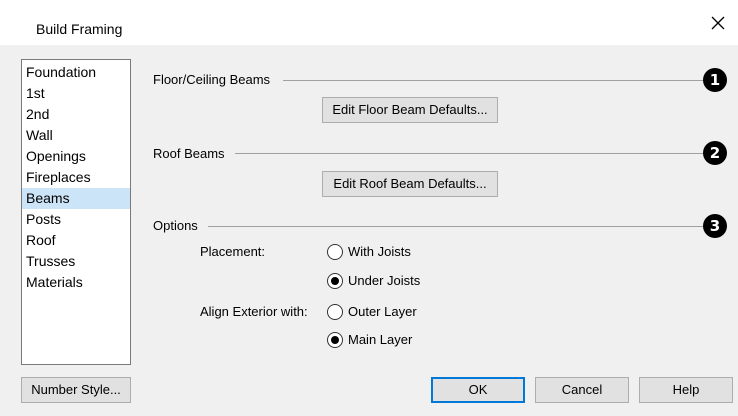 The height and width of the screenshot is (416, 738). Describe the element at coordinates (686, 390) in the screenshot. I see `help-button: Help` at that location.